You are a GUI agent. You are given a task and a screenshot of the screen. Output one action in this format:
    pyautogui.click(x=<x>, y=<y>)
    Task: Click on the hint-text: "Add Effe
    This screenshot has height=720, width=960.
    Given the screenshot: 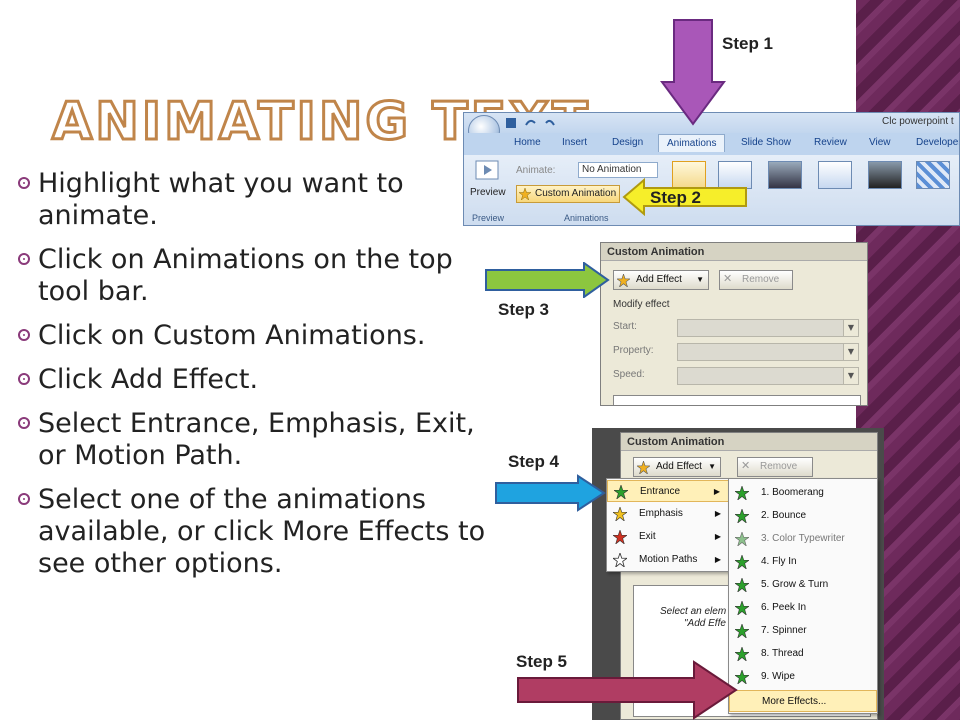 What is the action you would take?
    pyautogui.click(x=705, y=623)
    